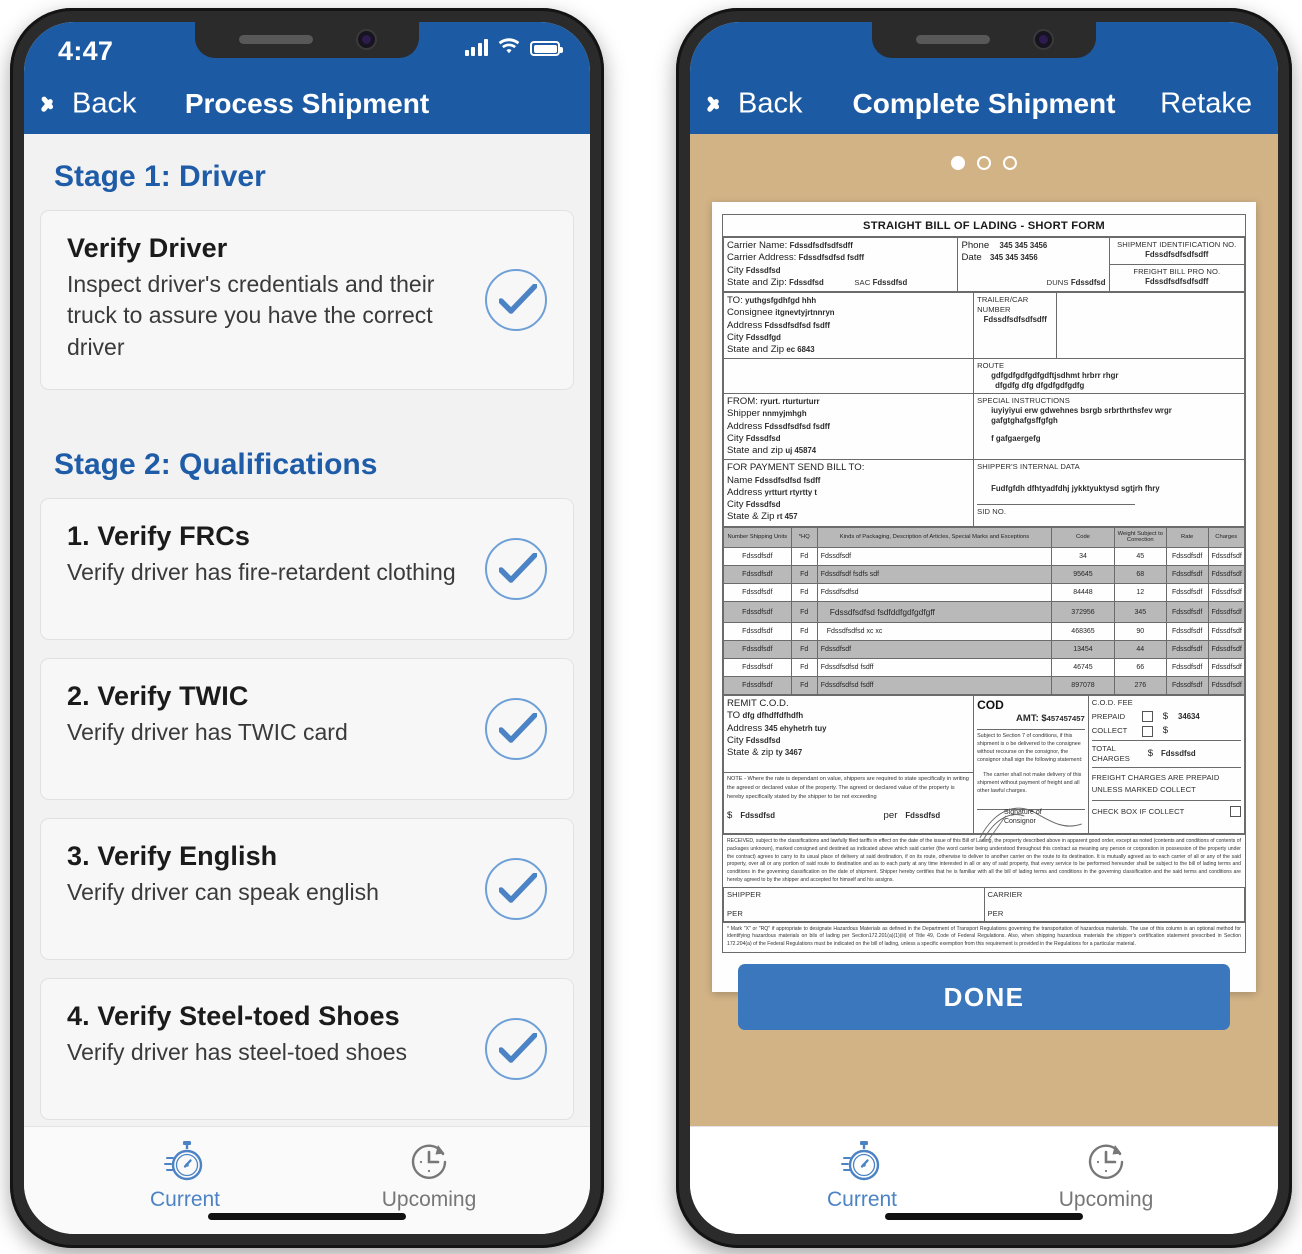  What do you see at coordinates (984, 997) in the screenshot?
I see `done-button: DONE` at bounding box center [984, 997].